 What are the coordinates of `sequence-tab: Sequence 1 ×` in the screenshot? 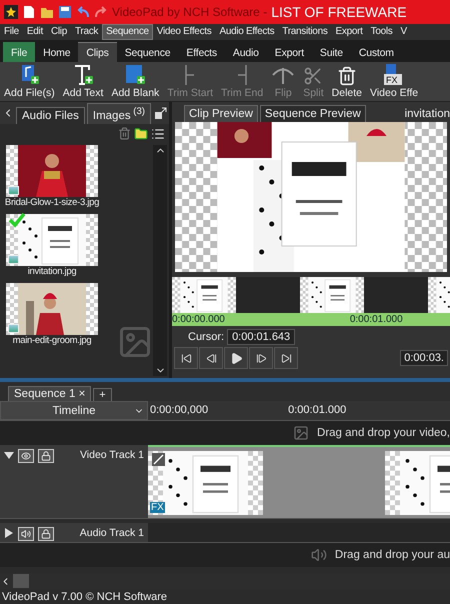 It's located at (50, 393).